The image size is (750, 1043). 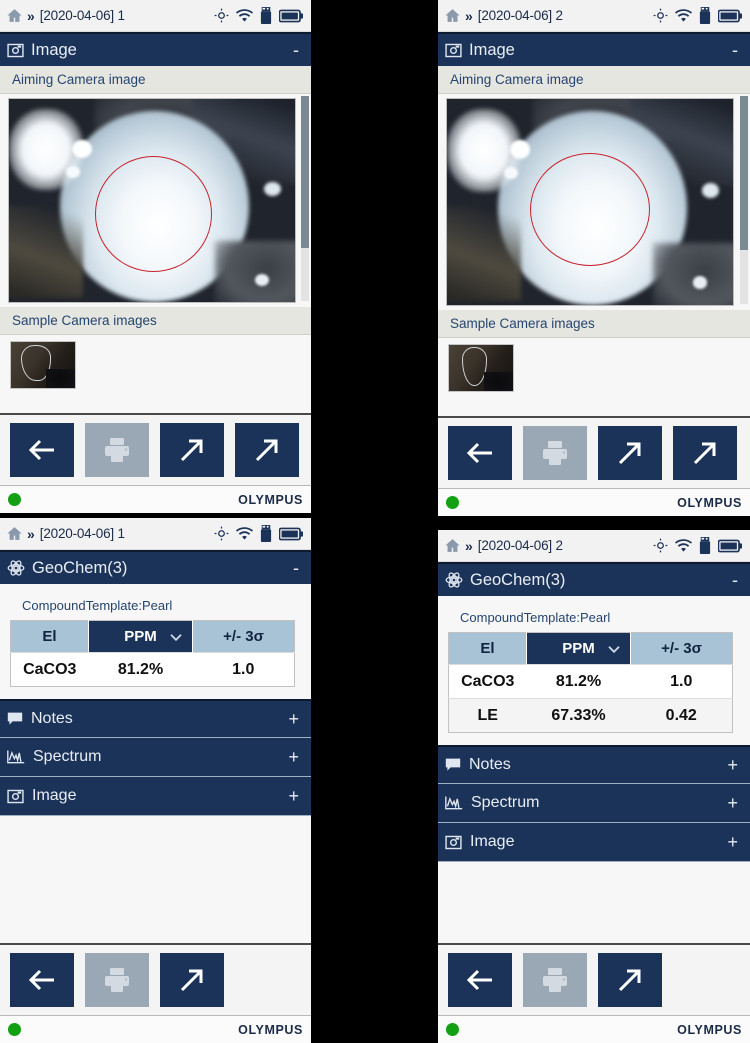 I want to click on results-table-wrap: El PPM +/- 3σ CaCO3, so click(x=594, y=682).